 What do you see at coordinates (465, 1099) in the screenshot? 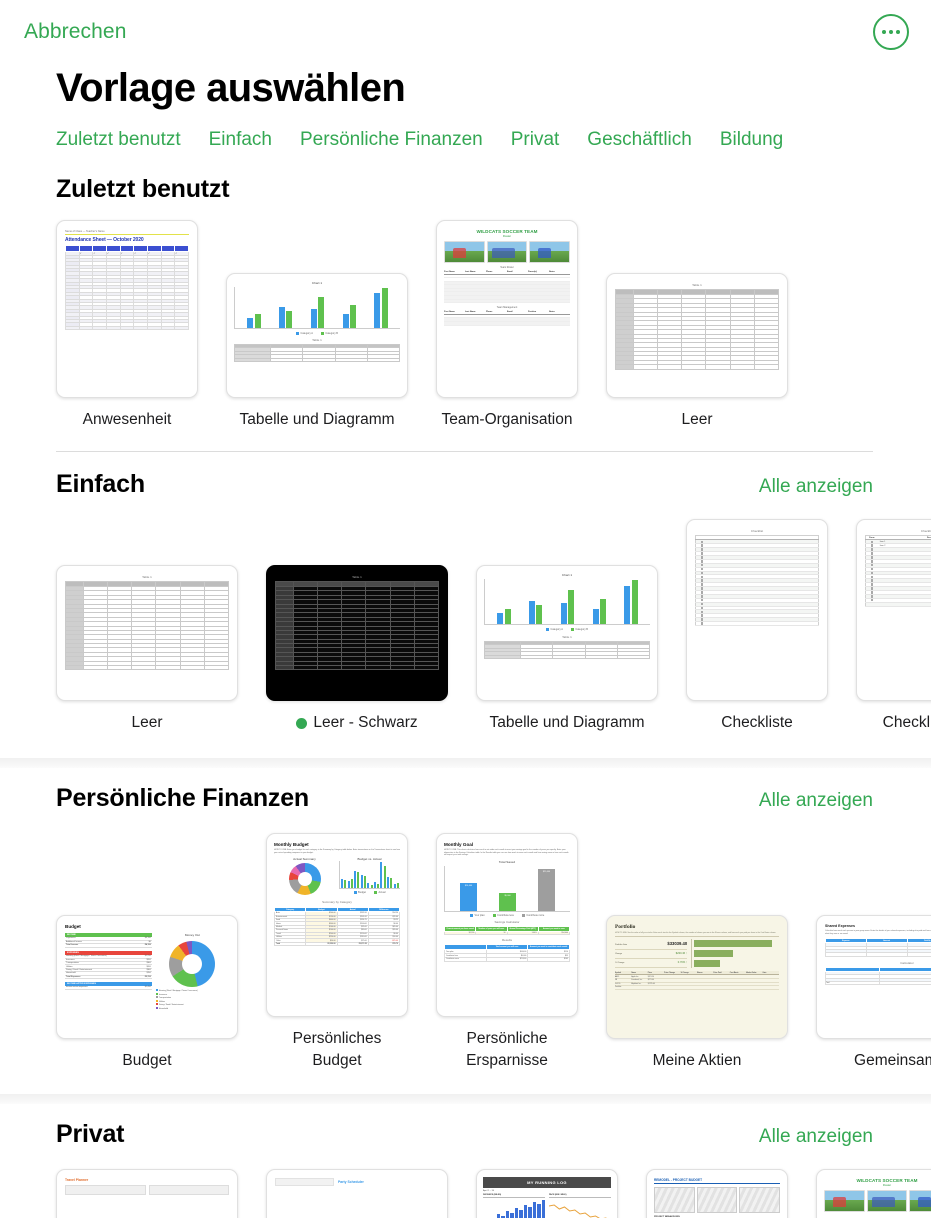
I see `section-band` at bounding box center [465, 1099].